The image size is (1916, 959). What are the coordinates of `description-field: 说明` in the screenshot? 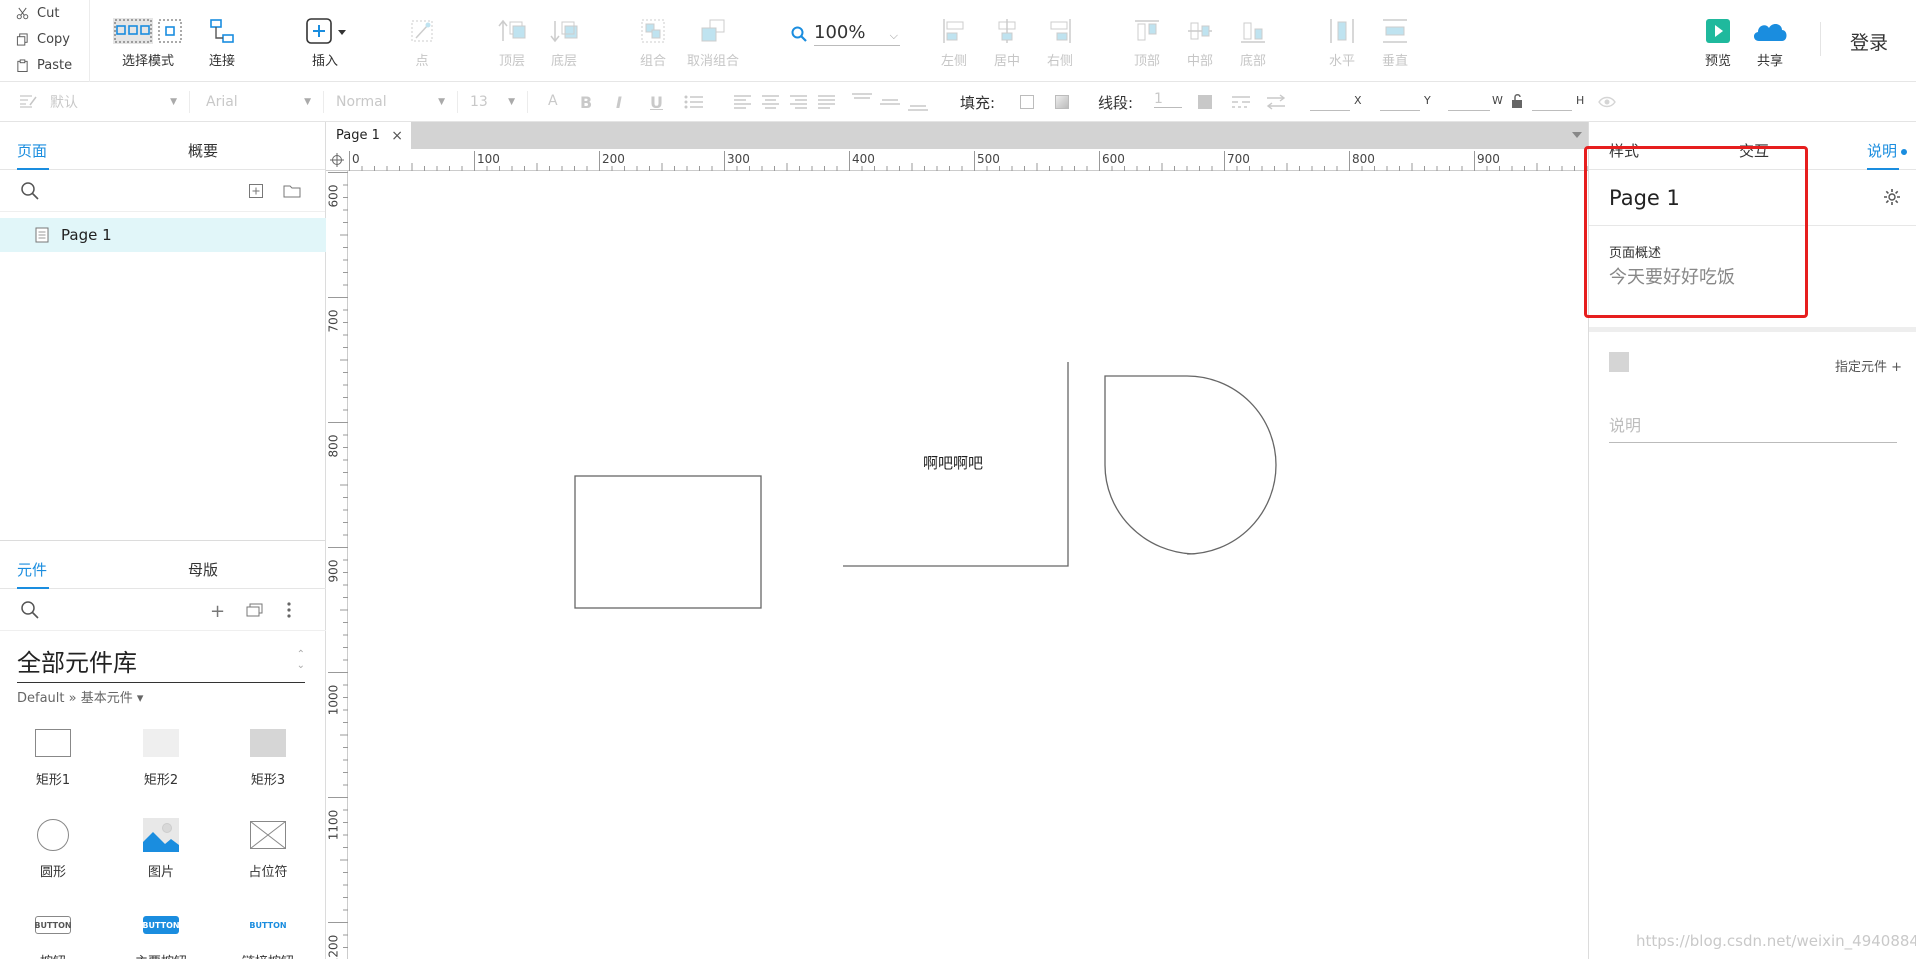 It's located at (1753, 427).